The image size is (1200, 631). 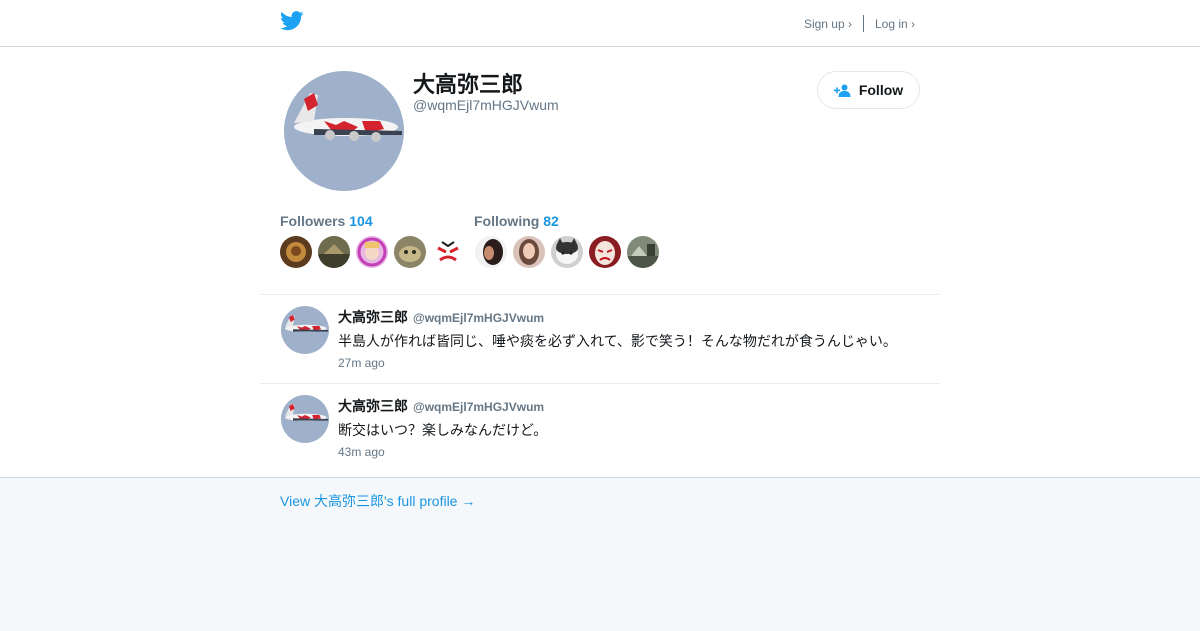 What do you see at coordinates (468, 84) in the screenshot?
I see `profile-name: 大高弥三郎` at bounding box center [468, 84].